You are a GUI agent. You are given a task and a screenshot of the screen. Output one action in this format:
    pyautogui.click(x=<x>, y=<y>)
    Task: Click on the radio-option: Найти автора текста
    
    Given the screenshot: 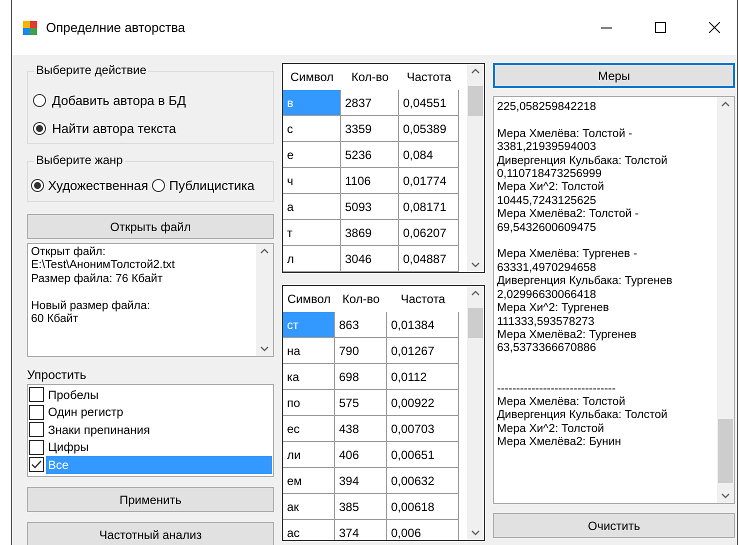 What is the action you would take?
    pyautogui.click(x=153, y=128)
    